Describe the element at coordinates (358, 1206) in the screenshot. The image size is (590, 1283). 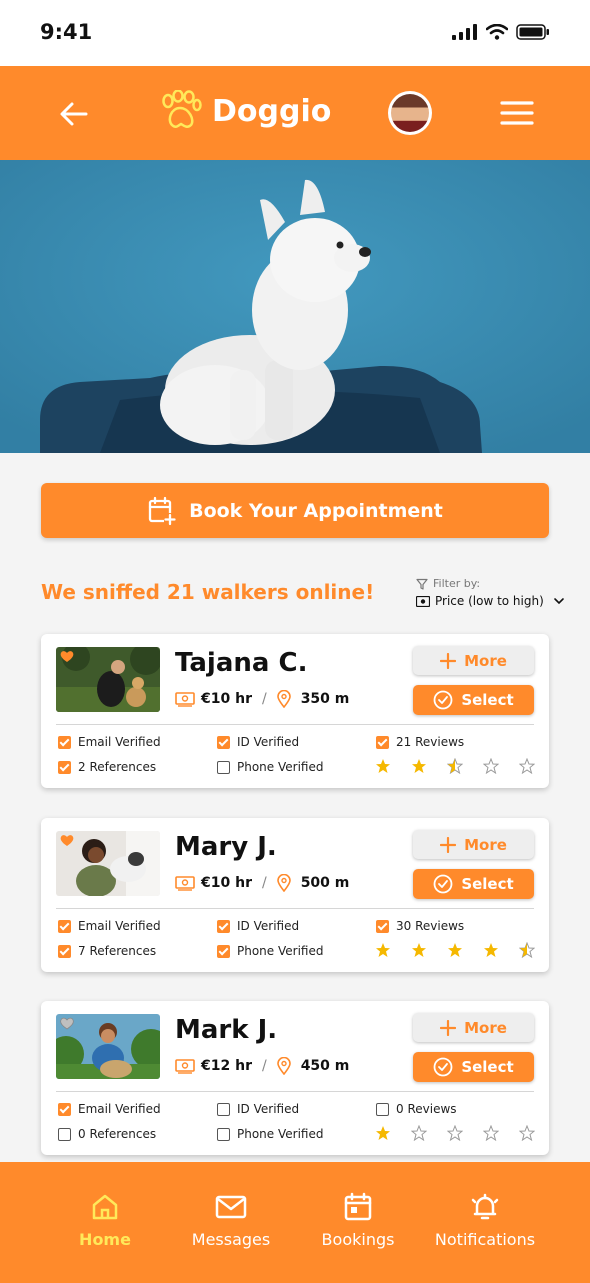
I see `calendar-icon` at that location.